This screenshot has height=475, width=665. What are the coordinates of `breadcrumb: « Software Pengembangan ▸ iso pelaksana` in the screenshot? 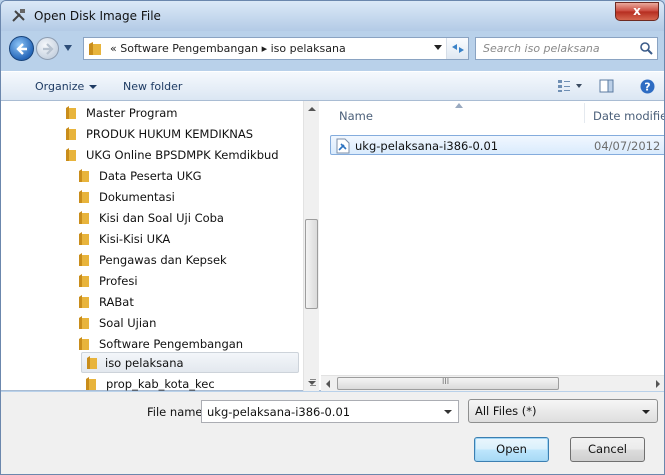 It's located at (228, 48).